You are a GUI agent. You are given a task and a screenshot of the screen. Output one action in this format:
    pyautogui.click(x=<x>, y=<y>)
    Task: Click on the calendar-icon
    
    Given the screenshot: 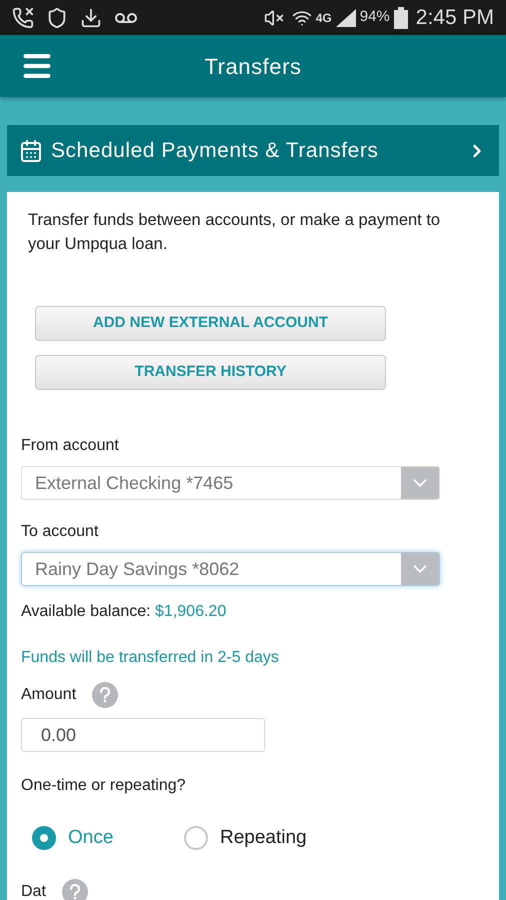 What is the action you would take?
    pyautogui.click(x=31, y=150)
    